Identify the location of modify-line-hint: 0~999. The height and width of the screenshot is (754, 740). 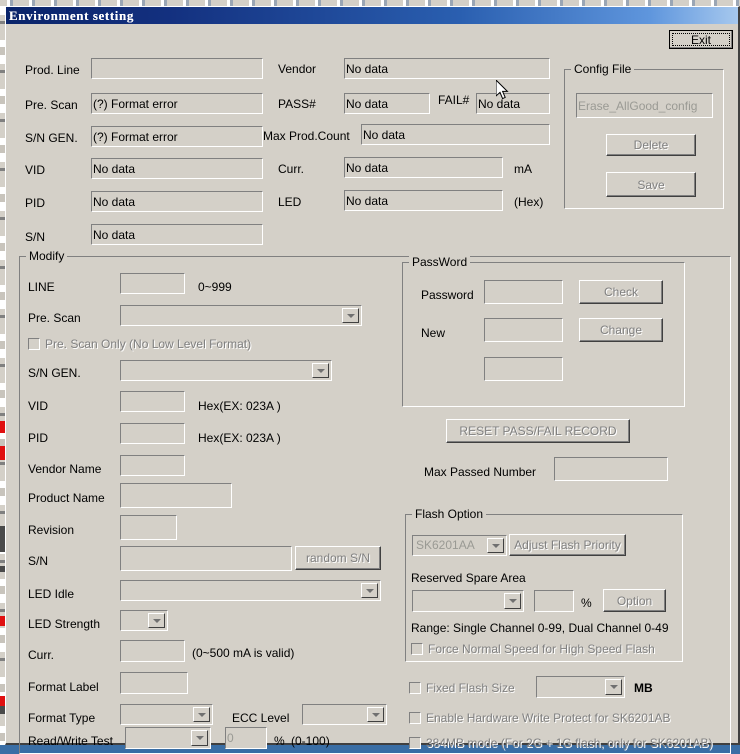
(215, 287).